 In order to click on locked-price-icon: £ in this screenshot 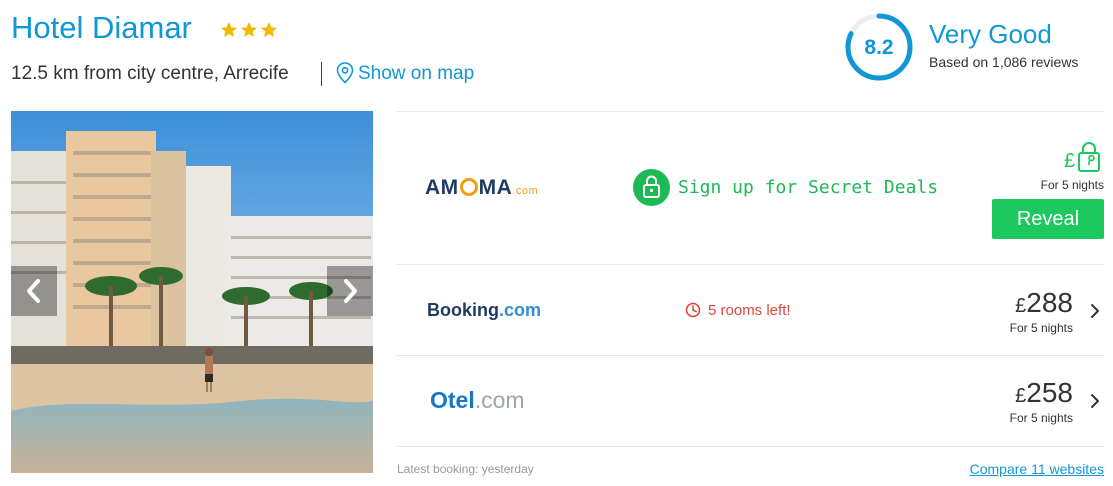, I will do `click(1084, 157)`.